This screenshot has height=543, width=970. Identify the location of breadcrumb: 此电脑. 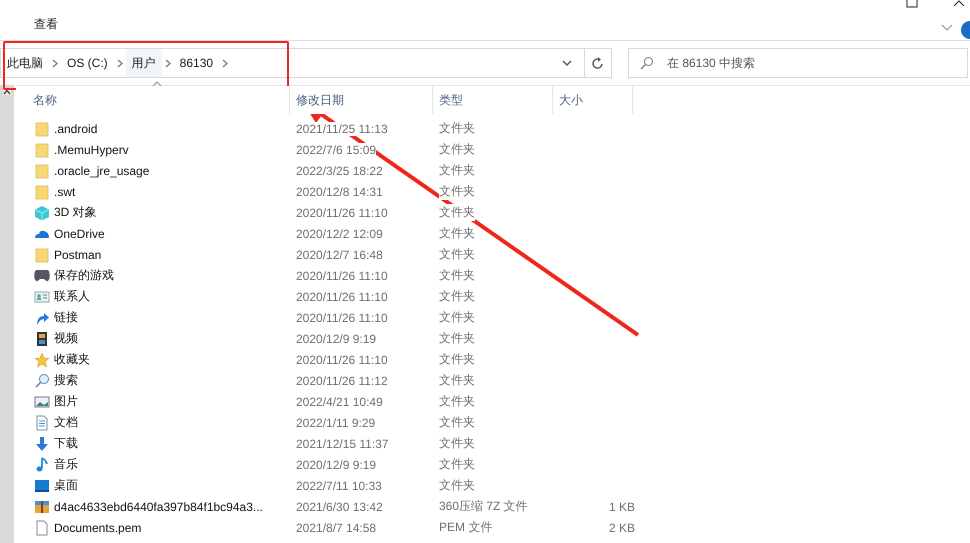
(25, 63).